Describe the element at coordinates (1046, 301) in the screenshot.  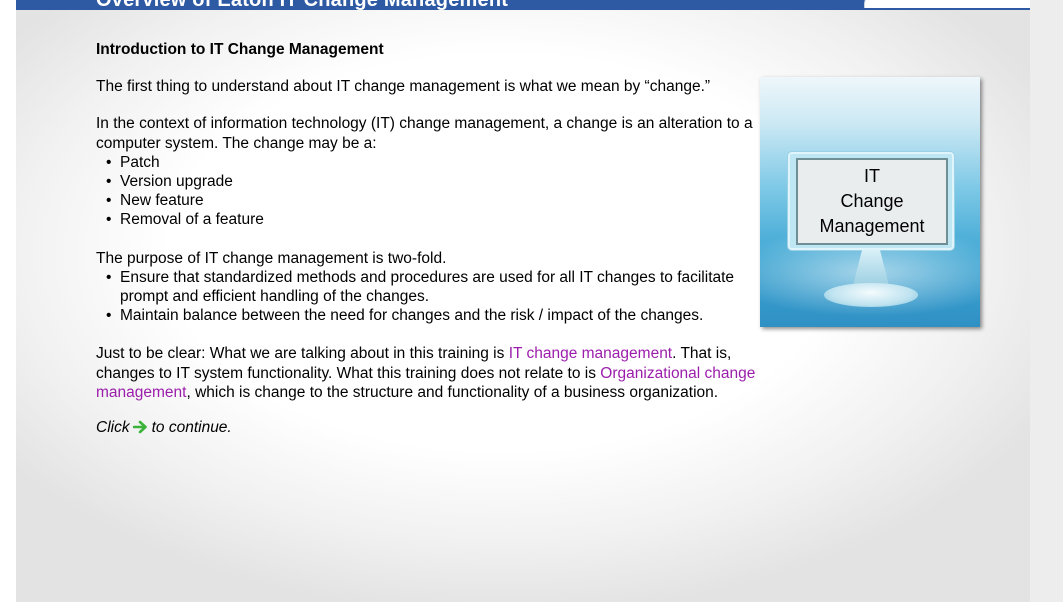
I see `right-gutter` at that location.